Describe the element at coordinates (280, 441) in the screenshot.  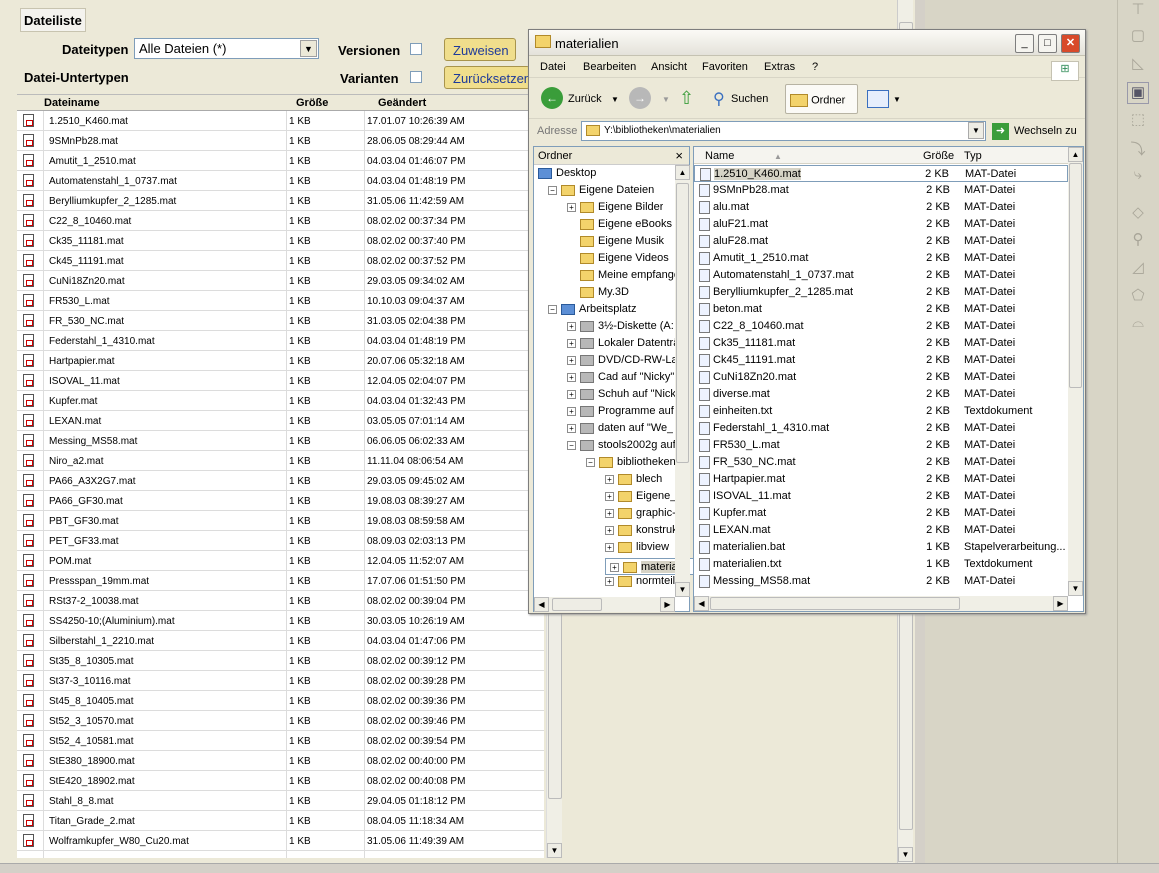
I see `table-row: Messing_MS58.mat 1 KB 06.06.05 06:02:33 AM` at that location.